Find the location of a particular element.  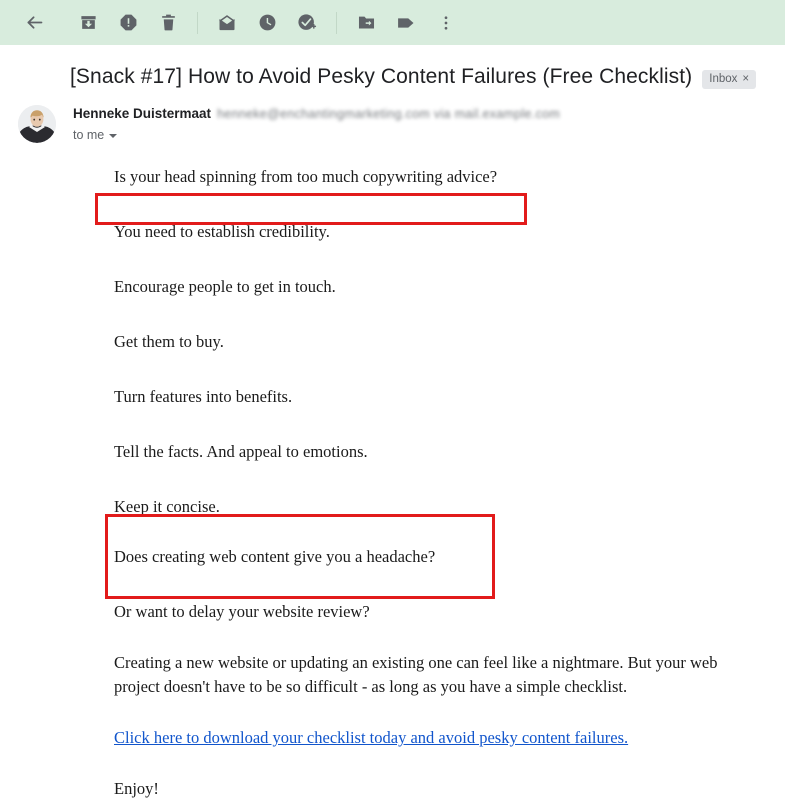

body-paragraph: Tell the facts. And appeal to emotions. is located at coordinates (241, 451).